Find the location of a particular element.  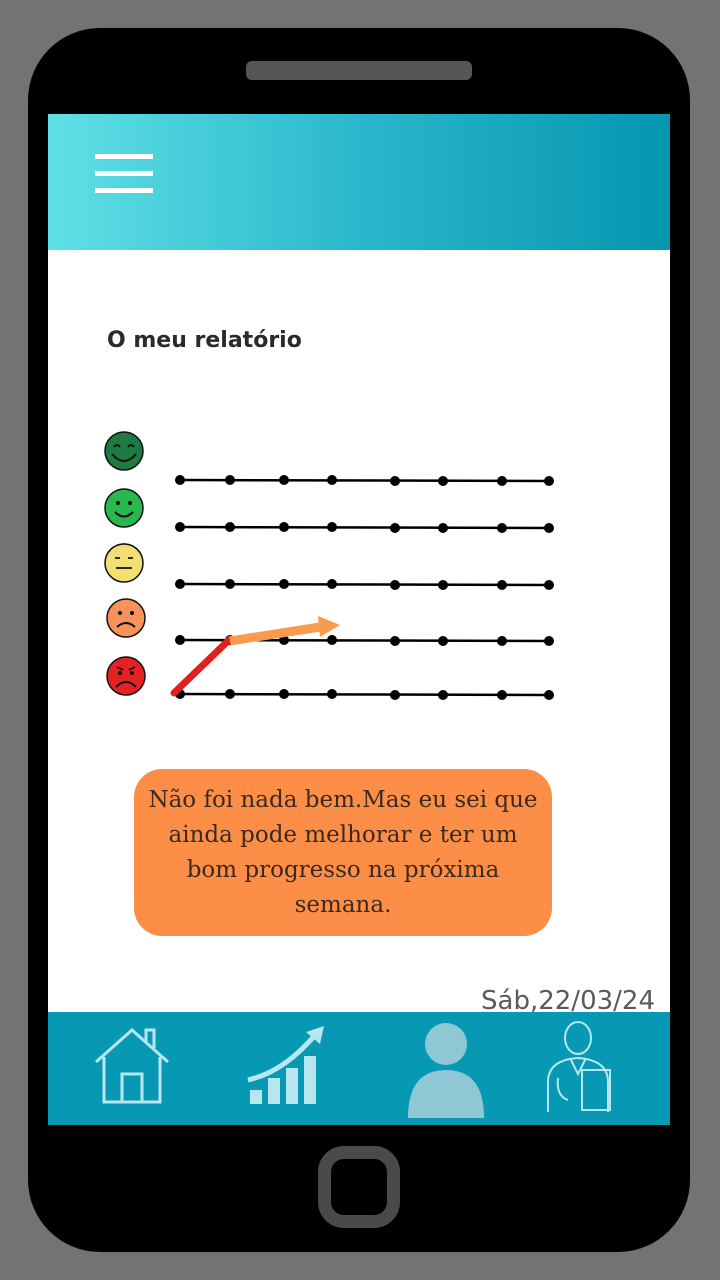

doctor-icon is located at coordinates (579, 1066).